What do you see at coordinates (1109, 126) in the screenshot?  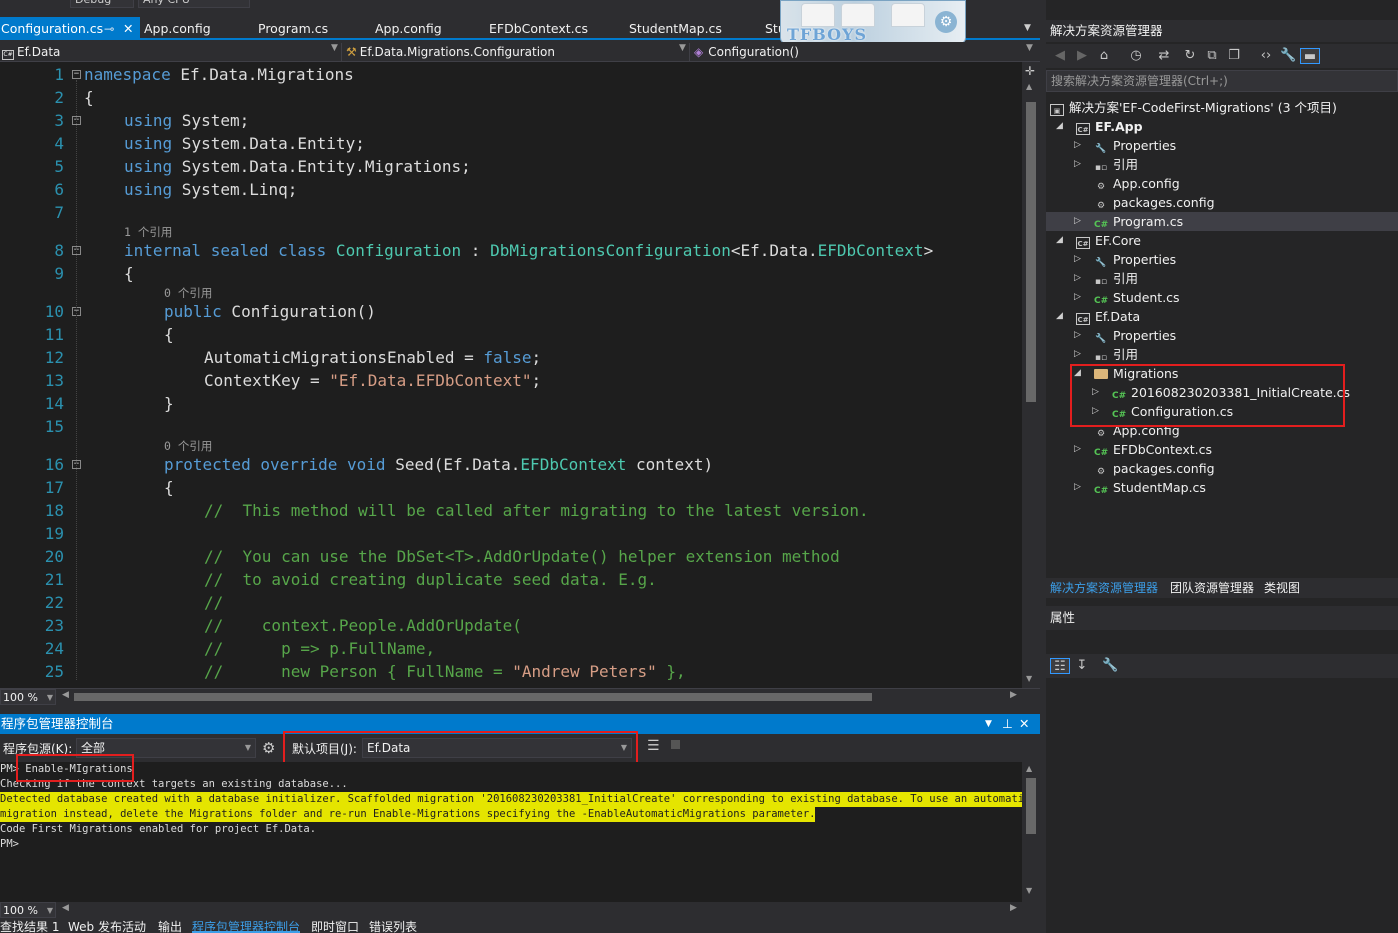 I see `tree-item-ef-app: C# EF.App` at bounding box center [1109, 126].